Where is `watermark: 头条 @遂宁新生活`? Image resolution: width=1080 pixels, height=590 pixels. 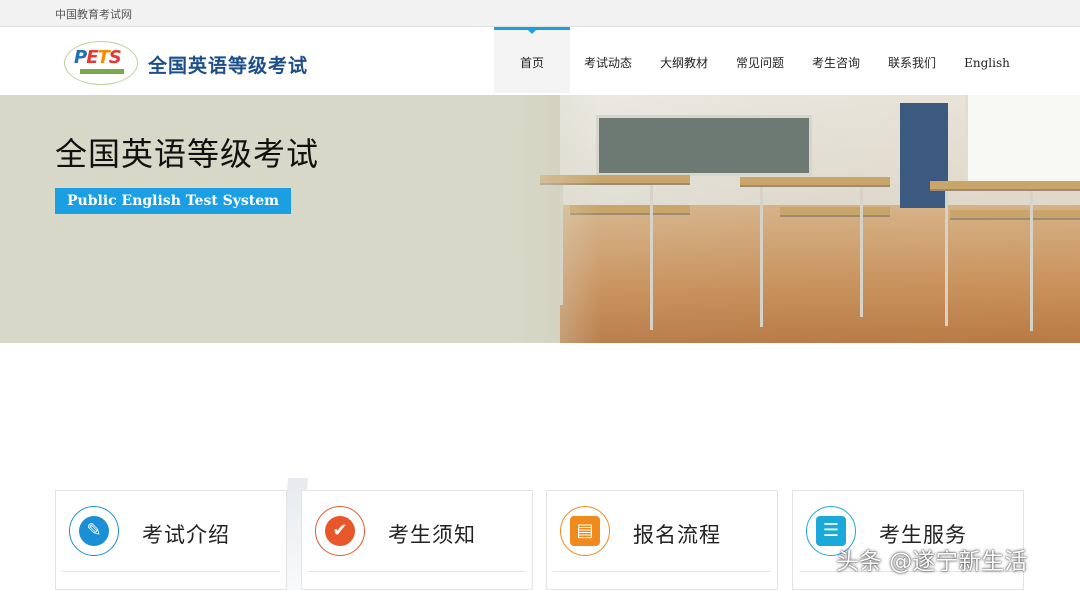 watermark: 头条 @遂宁新生活 is located at coordinates (932, 562).